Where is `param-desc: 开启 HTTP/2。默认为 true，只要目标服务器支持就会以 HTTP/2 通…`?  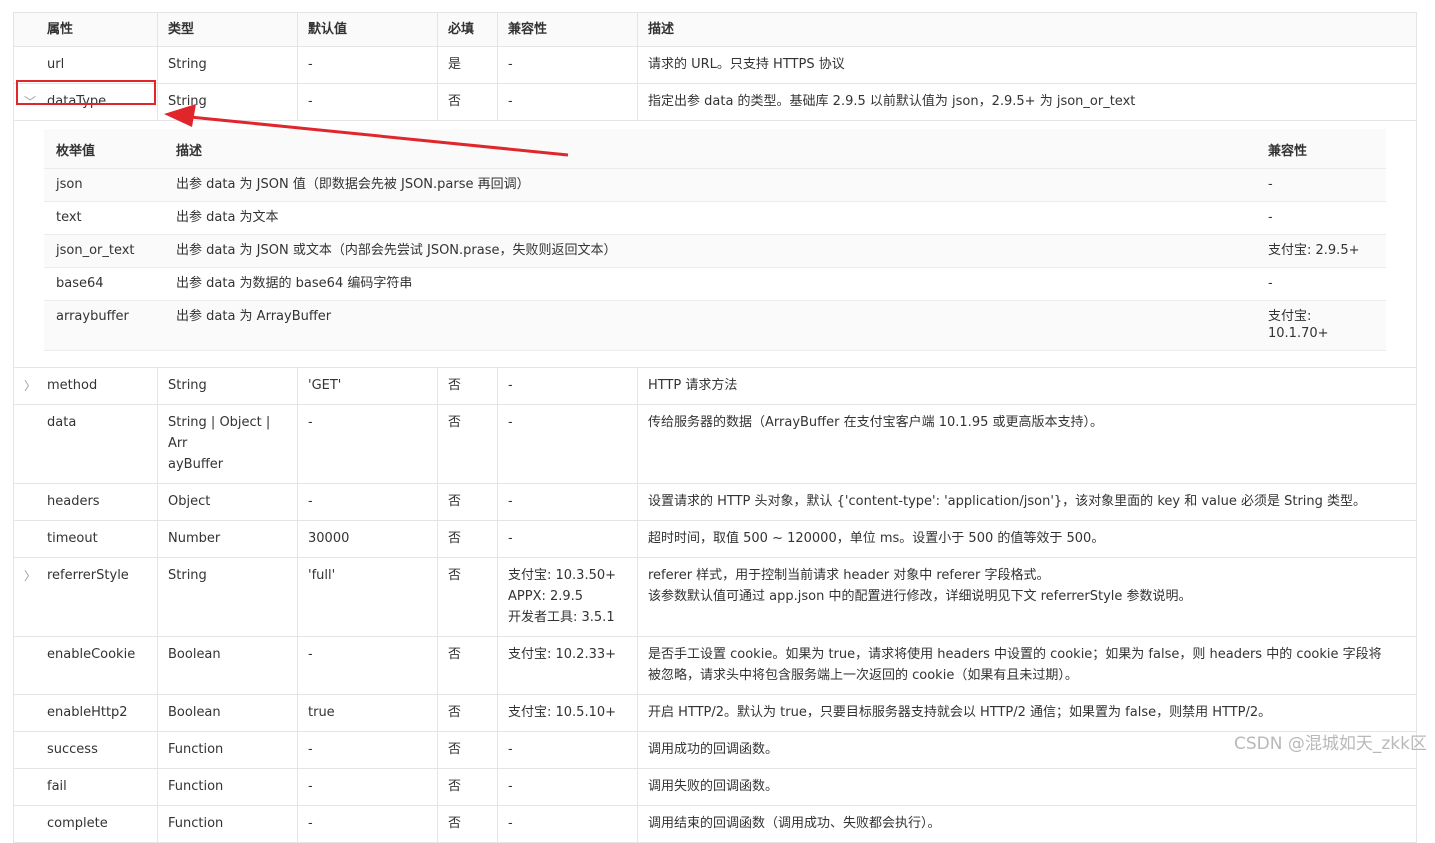 param-desc: 开启 HTTP/2。默认为 true，只要目标服务器支持就会以 HTTP/2 通… is located at coordinates (1027, 713).